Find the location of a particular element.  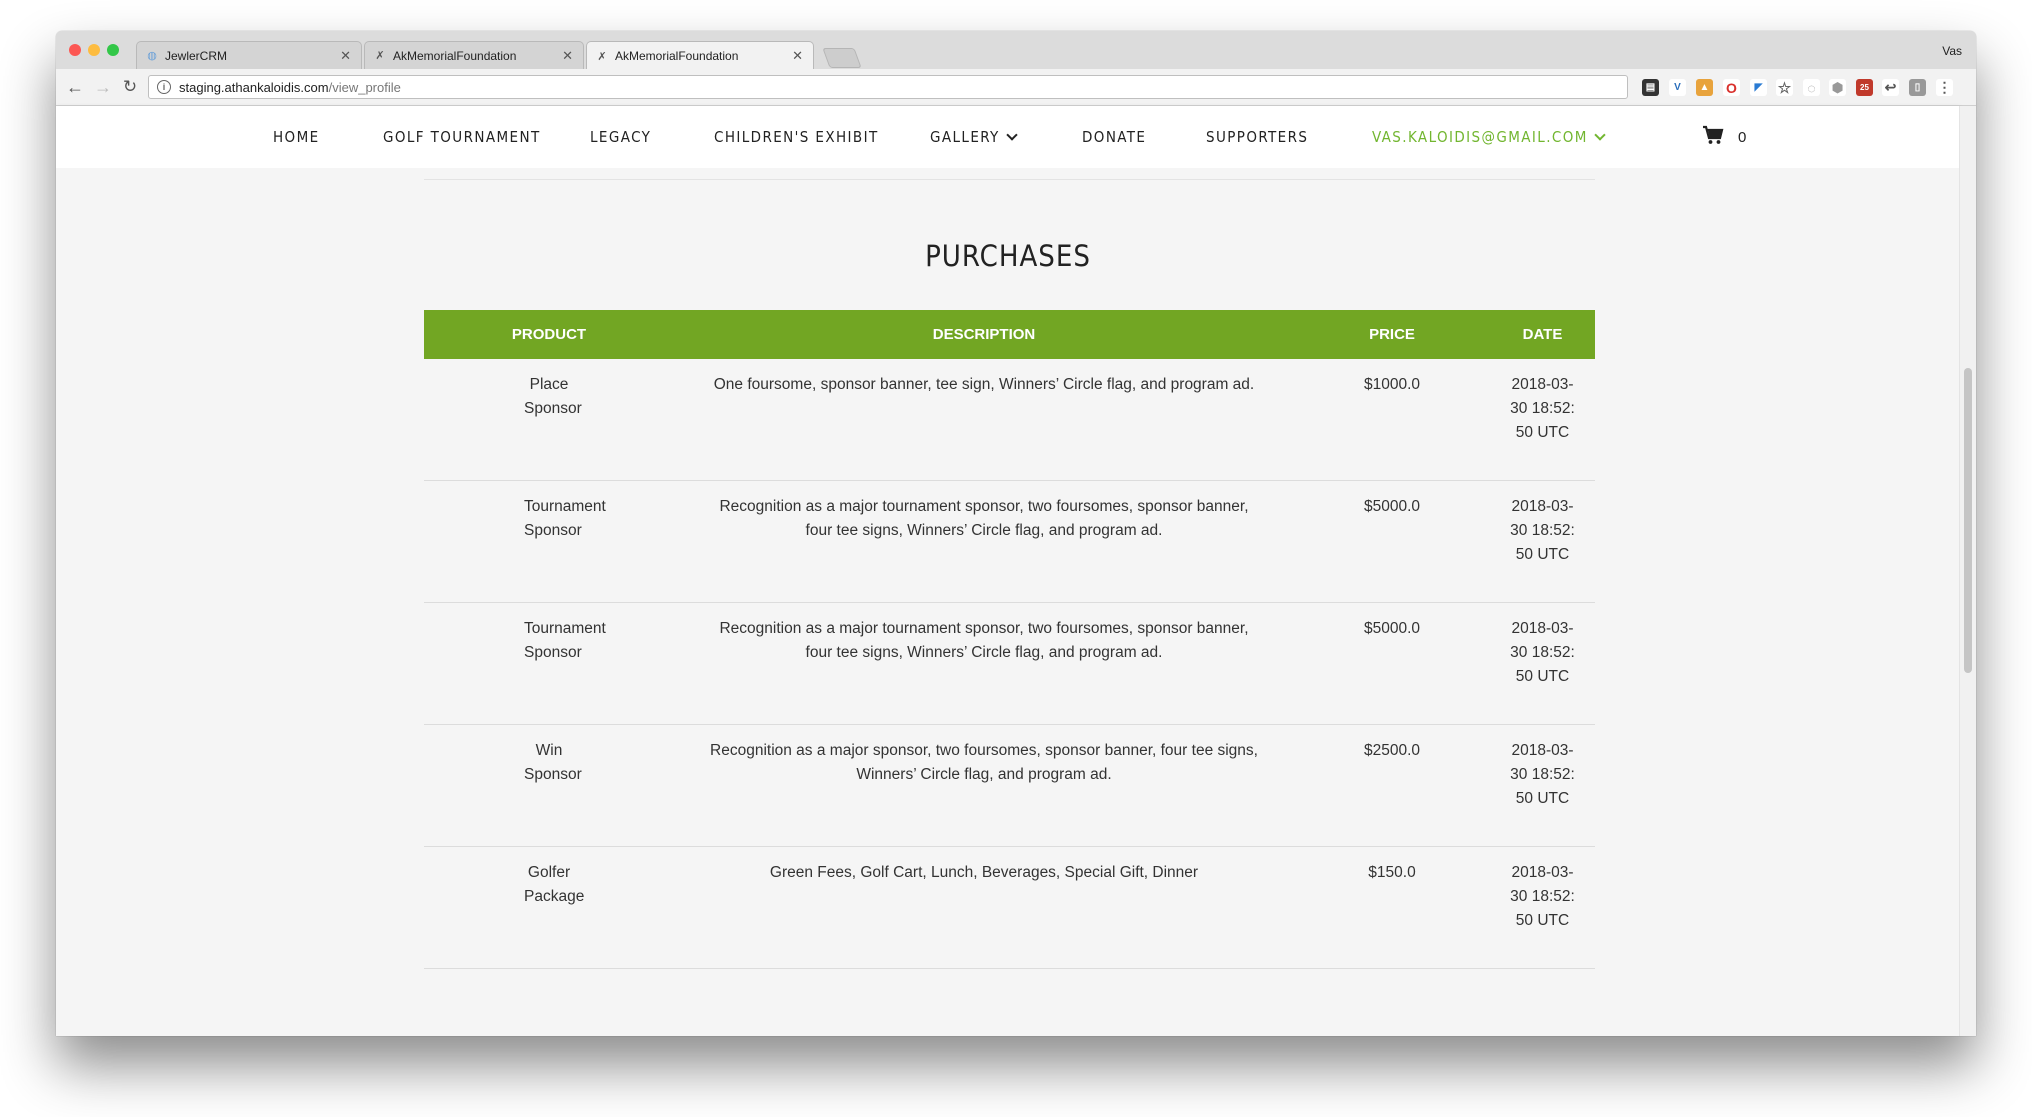

divider is located at coordinates (1009, 179).